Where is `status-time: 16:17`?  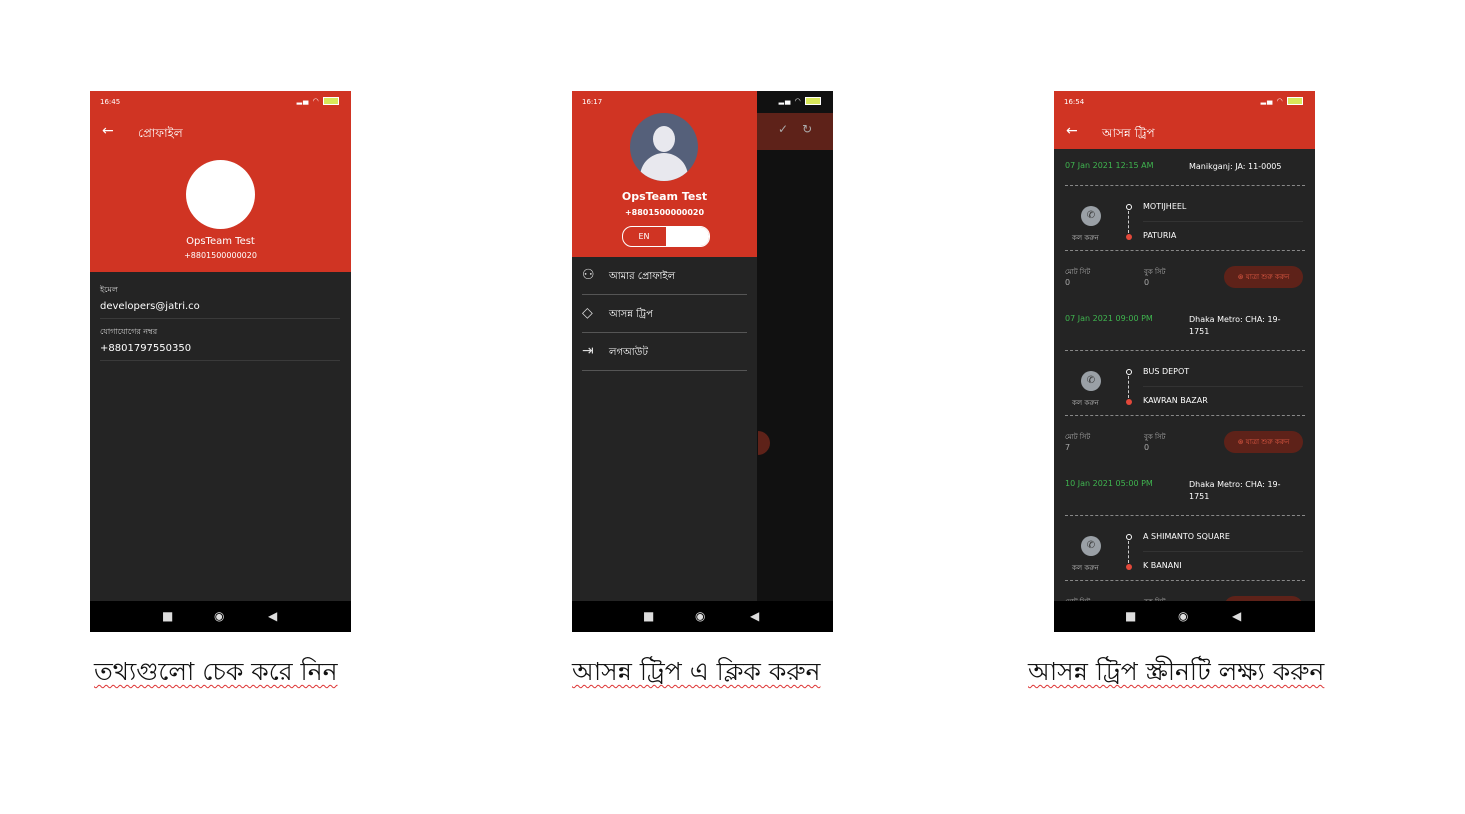 status-time: 16:17 is located at coordinates (592, 102).